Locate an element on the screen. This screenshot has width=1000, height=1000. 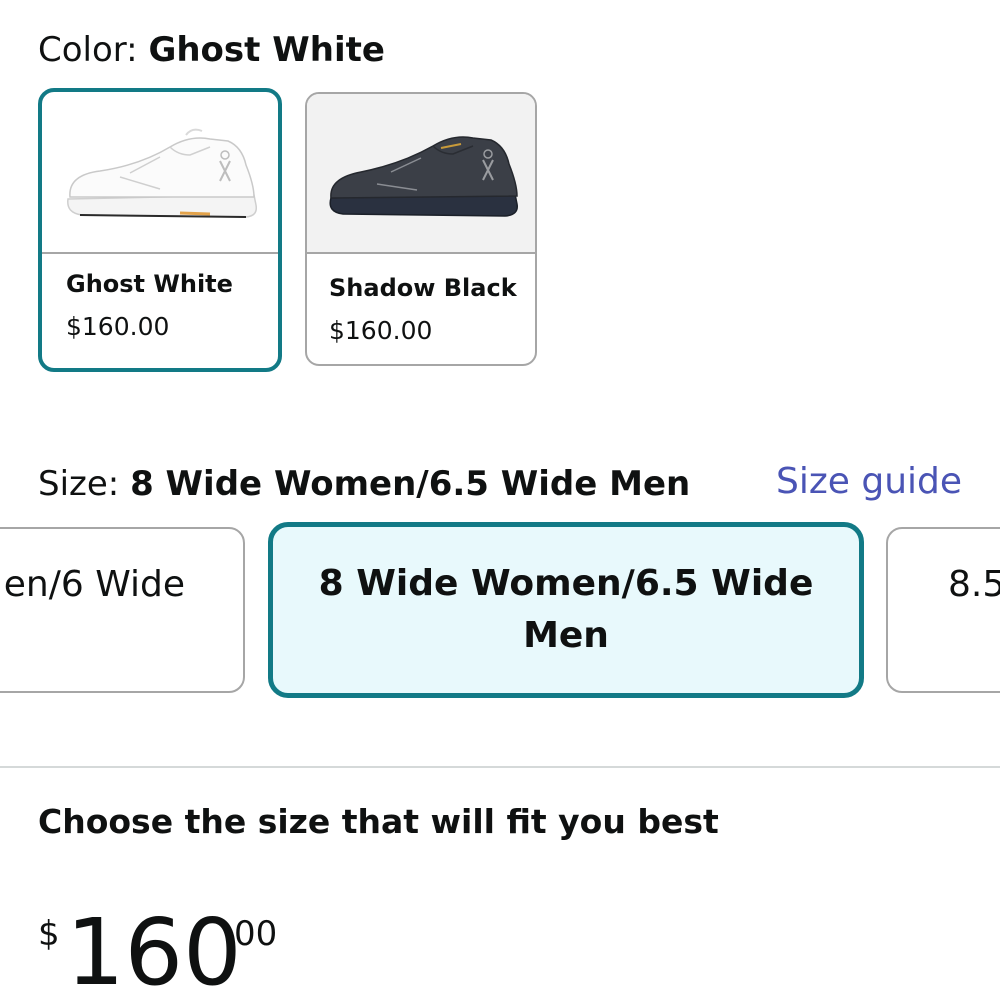
size-option-previous: en/6 Wide is located at coordinates (122, 610).